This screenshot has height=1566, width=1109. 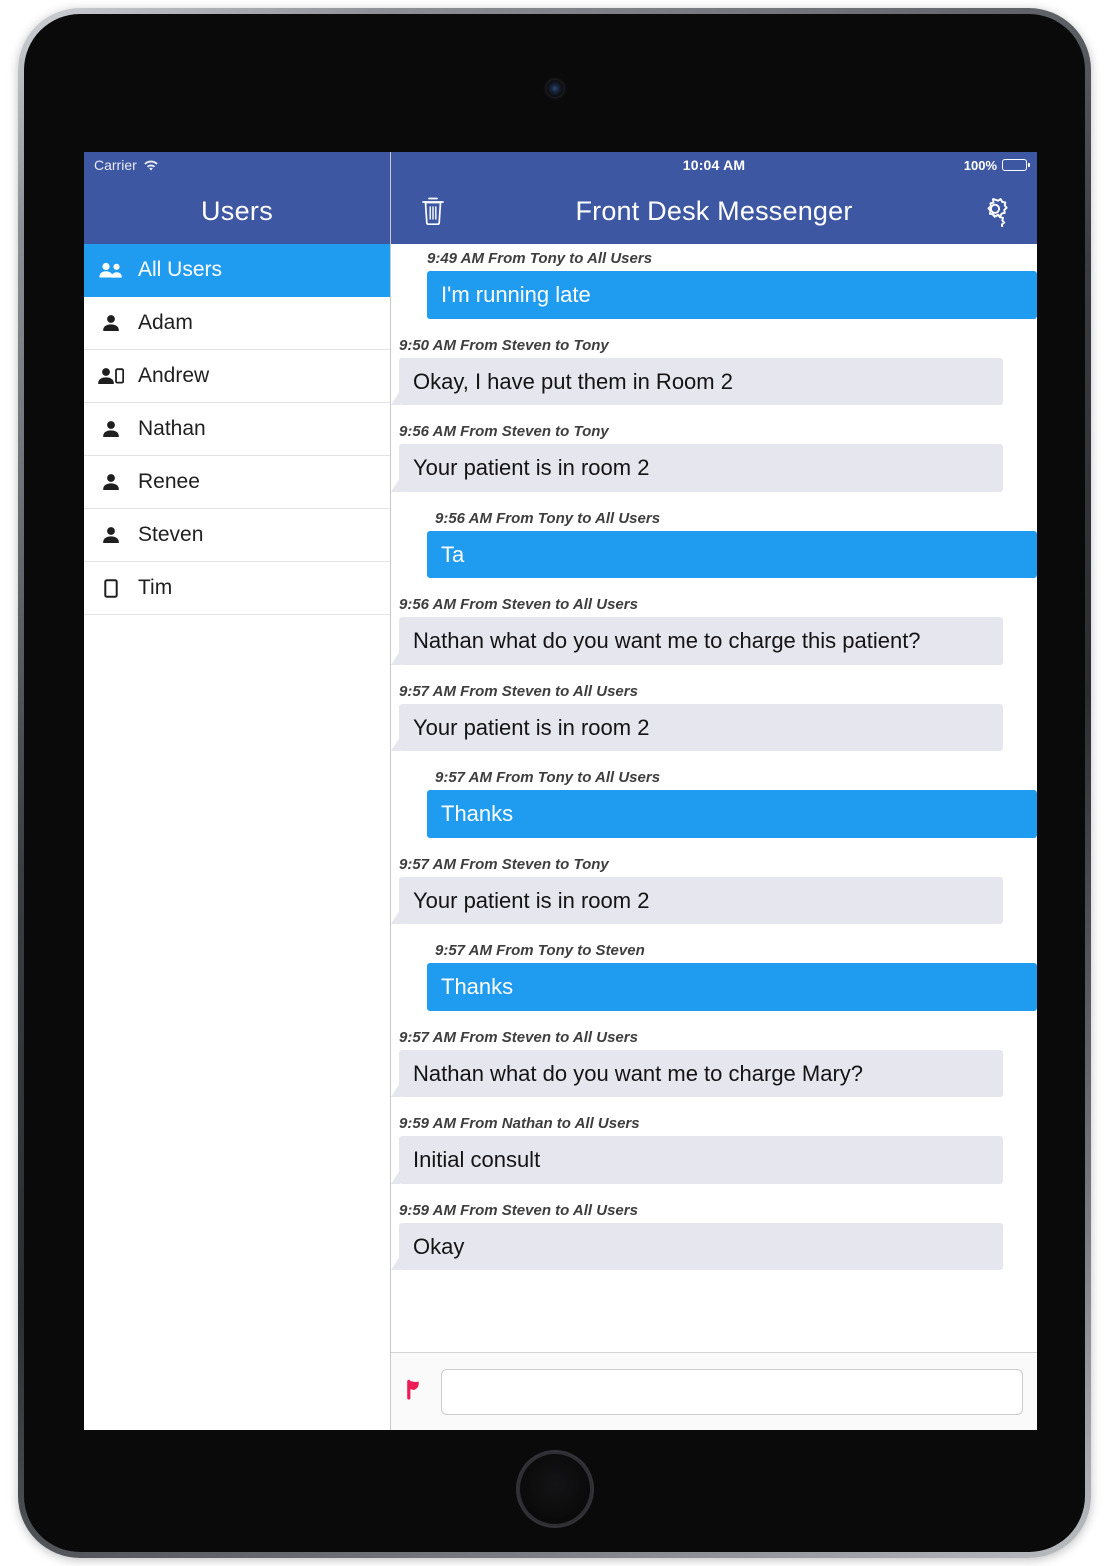 What do you see at coordinates (237, 165) in the screenshot?
I see `sidebar-status-bar: Carrier` at bounding box center [237, 165].